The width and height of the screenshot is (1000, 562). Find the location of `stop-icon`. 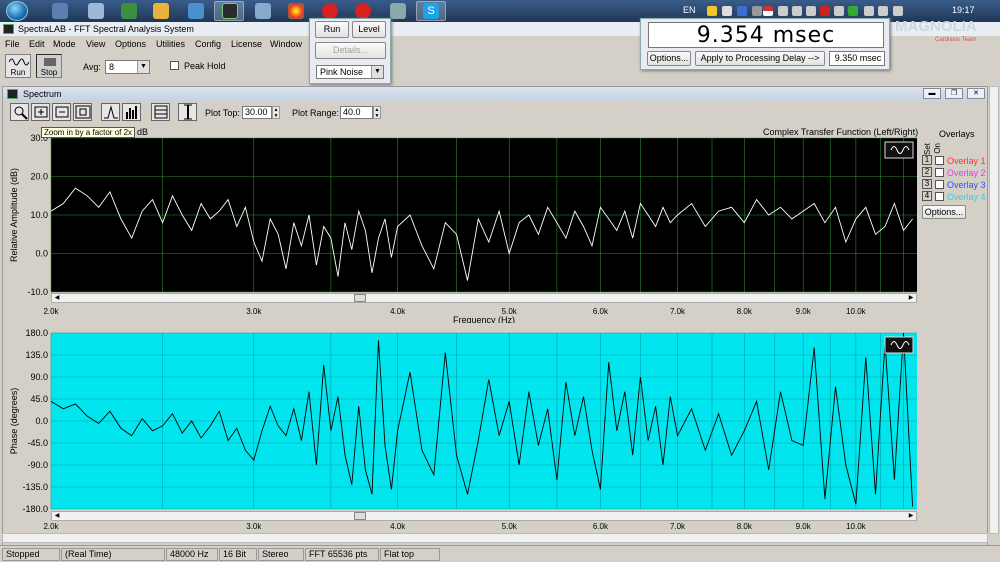

stop-icon is located at coordinates (50, 62).